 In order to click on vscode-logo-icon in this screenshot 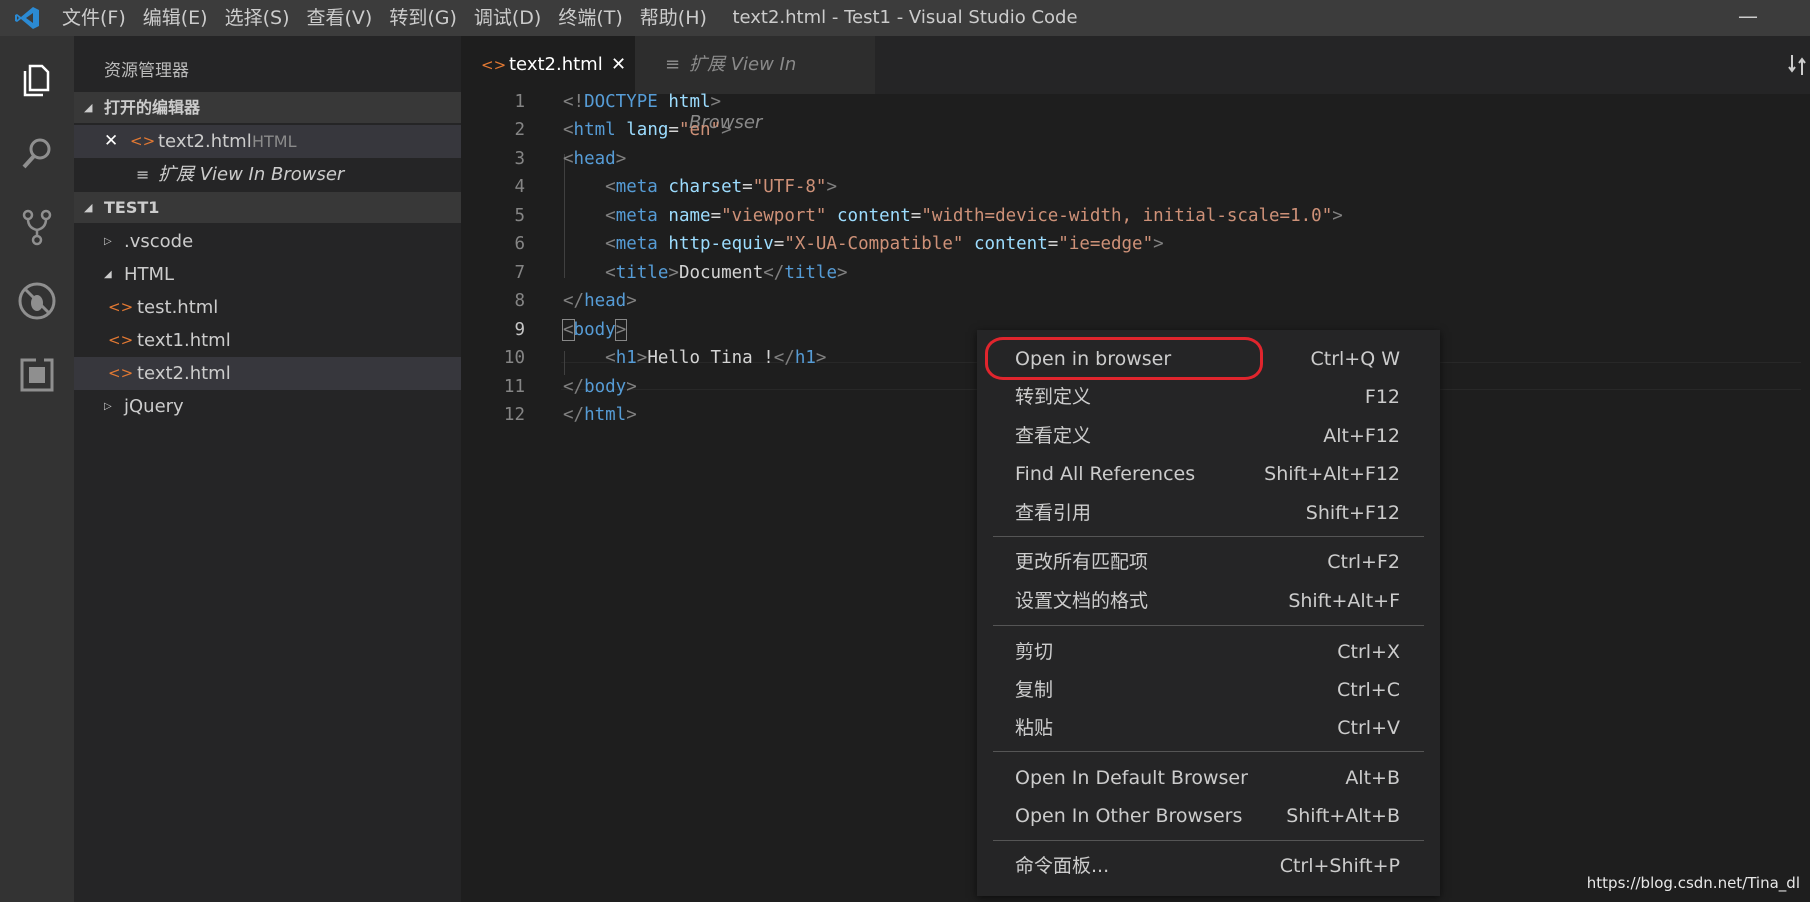, I will do `click(27, 18)`.